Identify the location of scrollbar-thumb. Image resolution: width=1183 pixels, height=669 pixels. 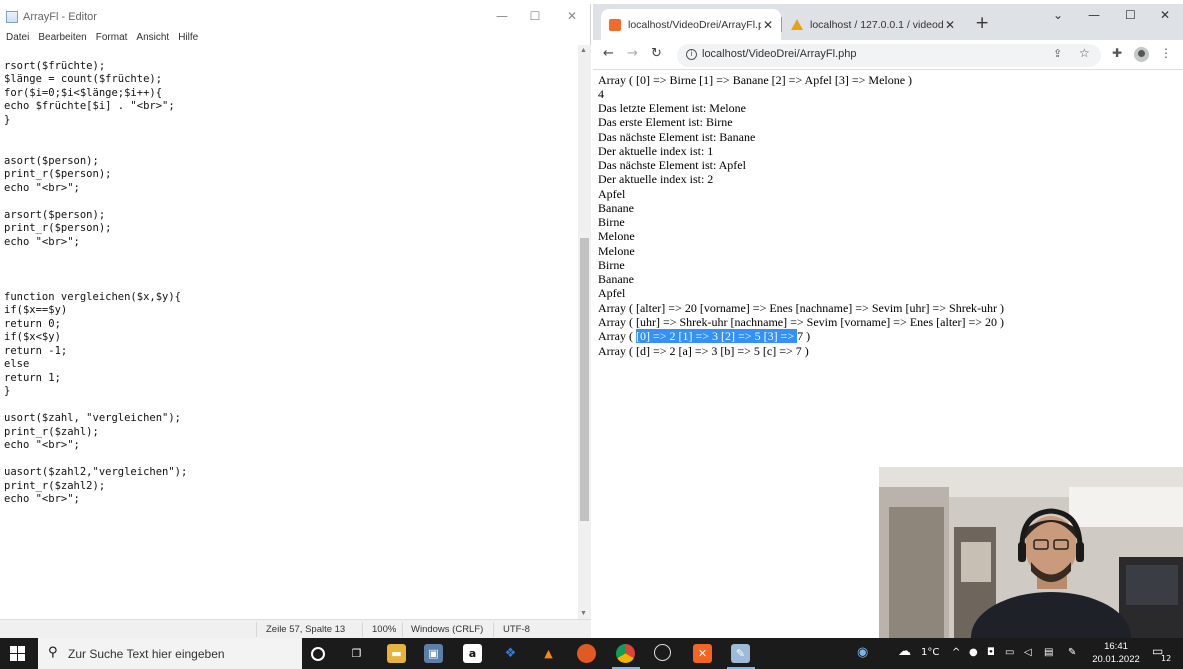
(584, 379).